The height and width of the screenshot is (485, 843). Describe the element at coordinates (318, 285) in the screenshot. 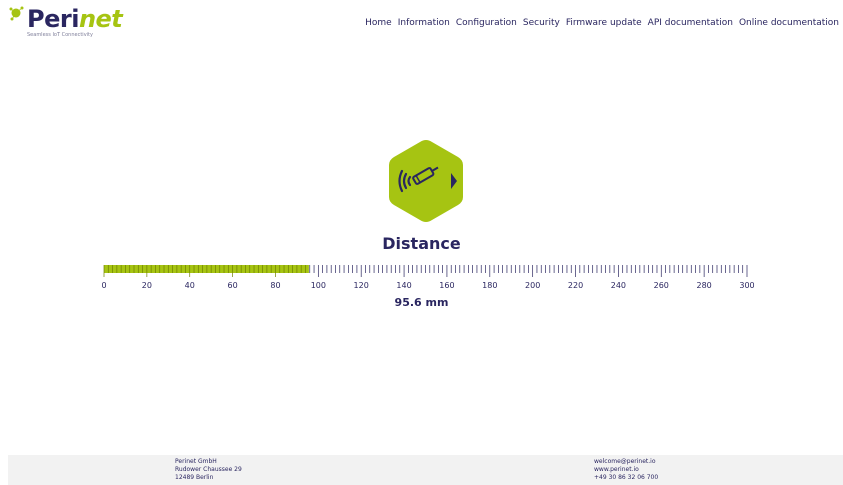

I see `scale-label: 100` at that location.